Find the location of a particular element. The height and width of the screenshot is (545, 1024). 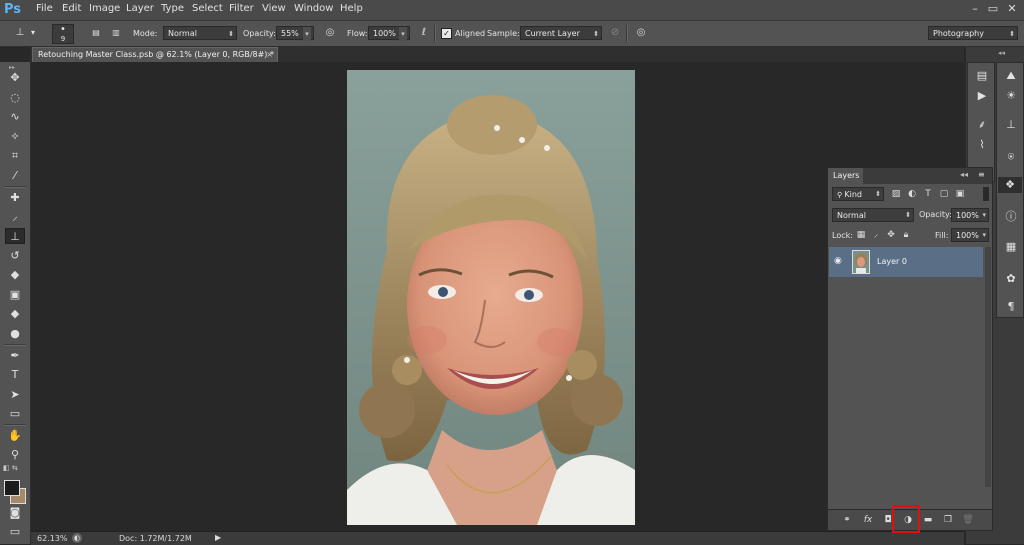

menu-view: View is located at coordinates (274, 8).